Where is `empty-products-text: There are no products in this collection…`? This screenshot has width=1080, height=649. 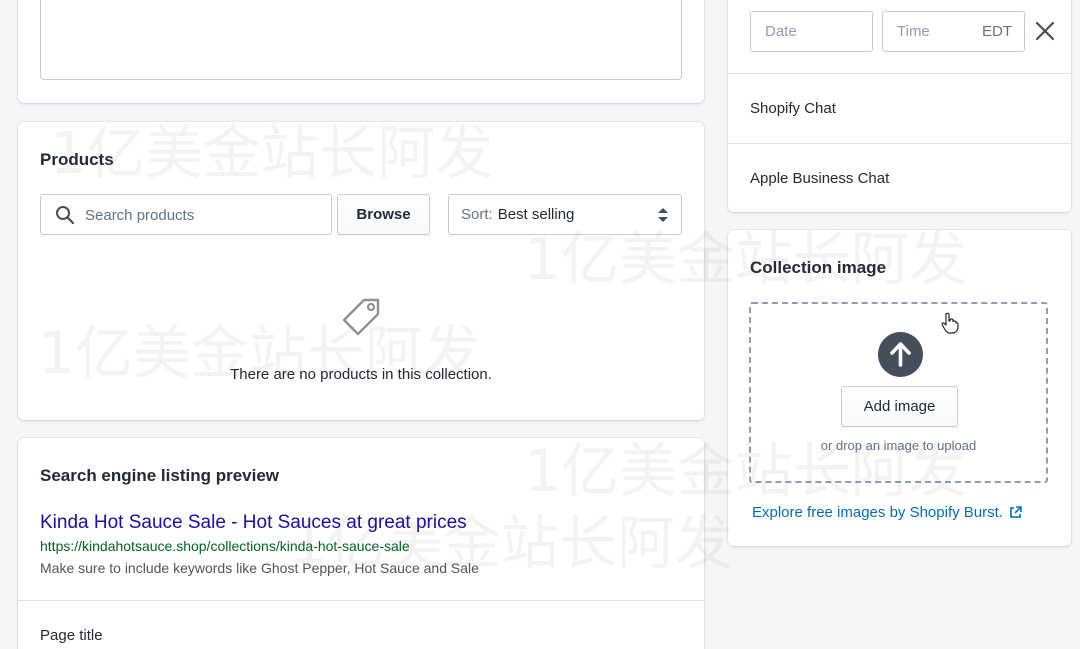 empty-products-text: There are no products in this collection… is located at coordinates (361, 374).